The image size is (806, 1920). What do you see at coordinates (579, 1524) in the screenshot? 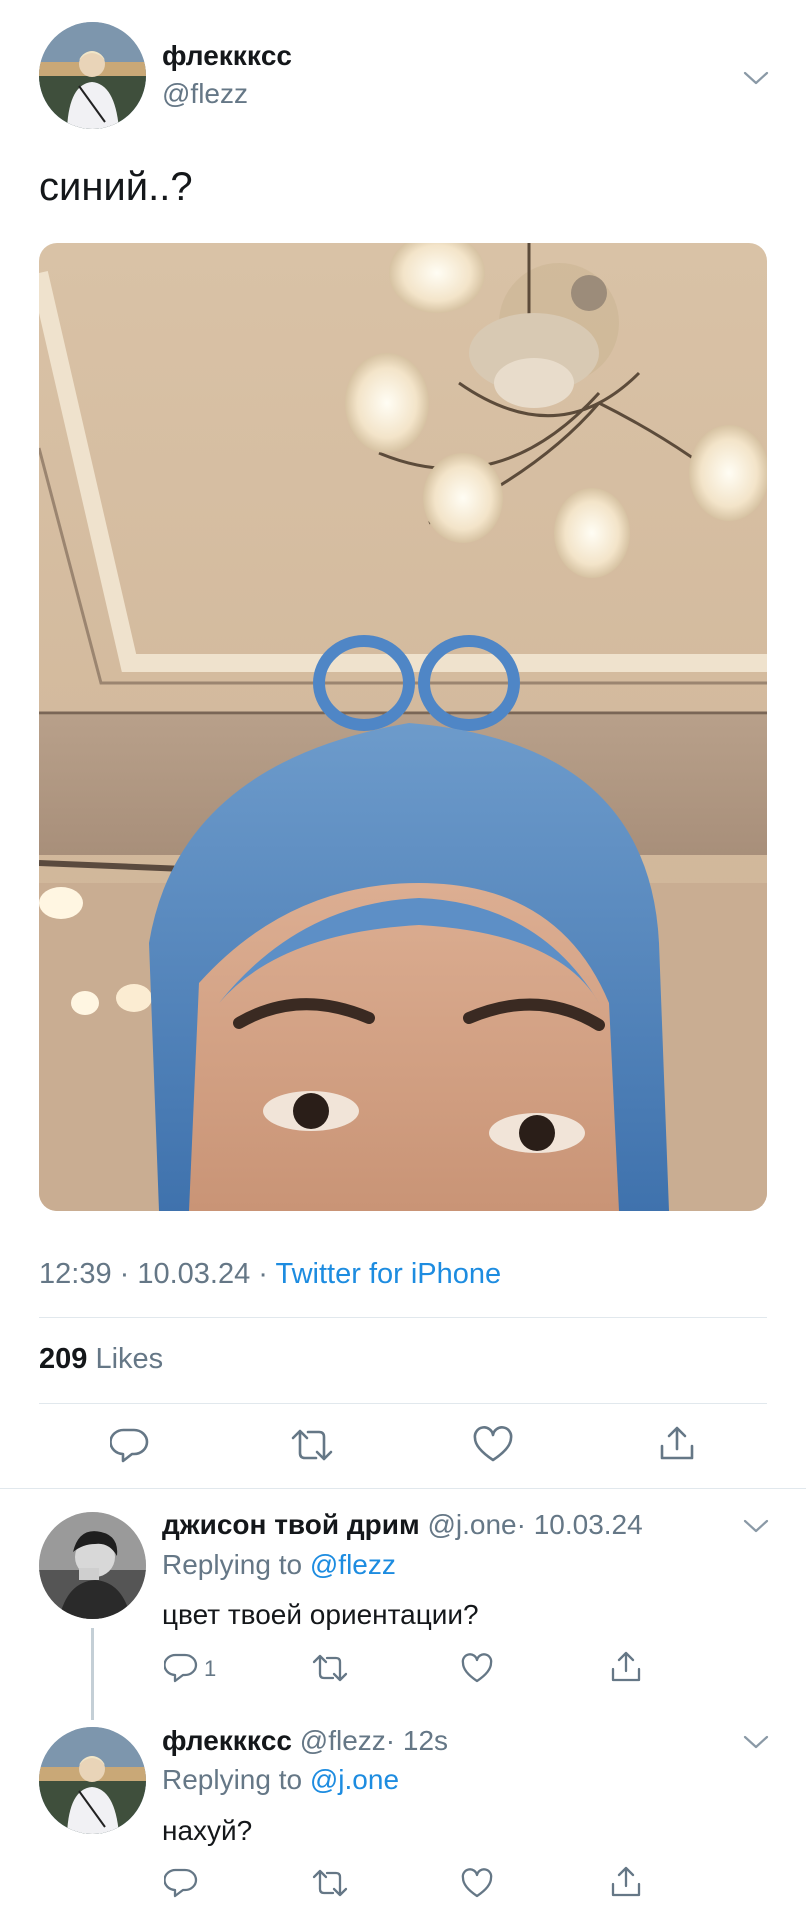
I see `reply-timestamp: · 10.03.24` at bounding box center [579, 1524].